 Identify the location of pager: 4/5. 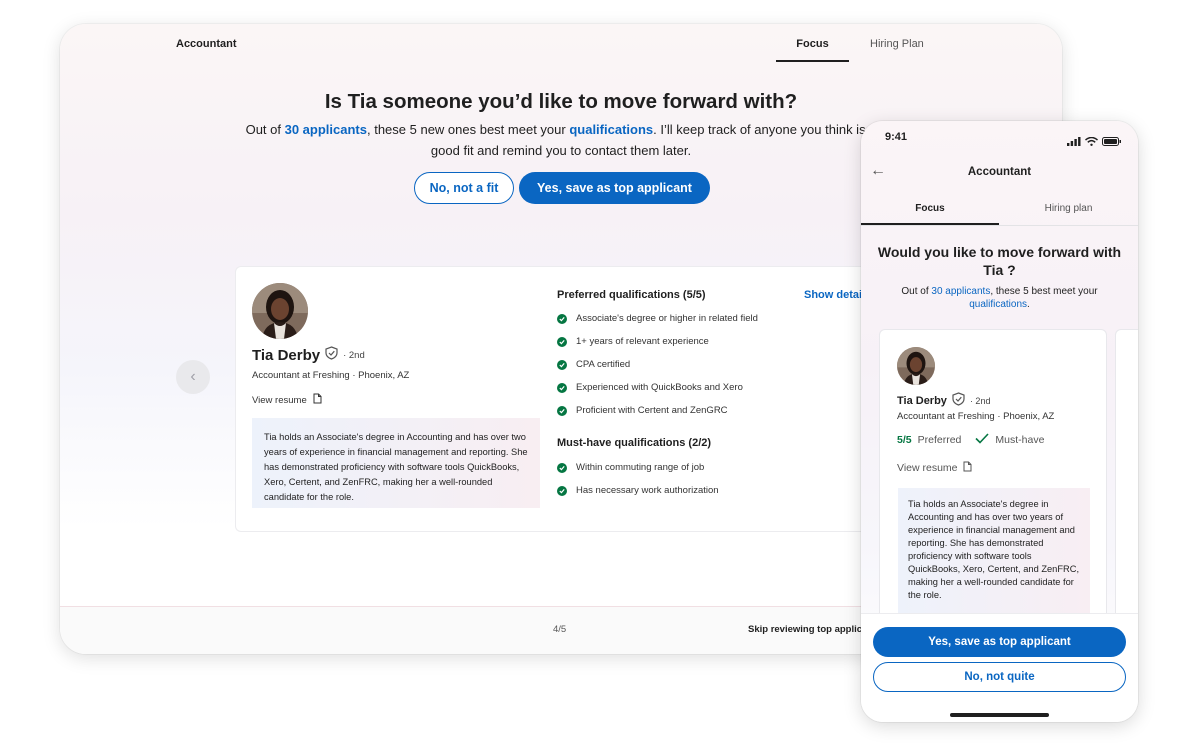
(560, 629).